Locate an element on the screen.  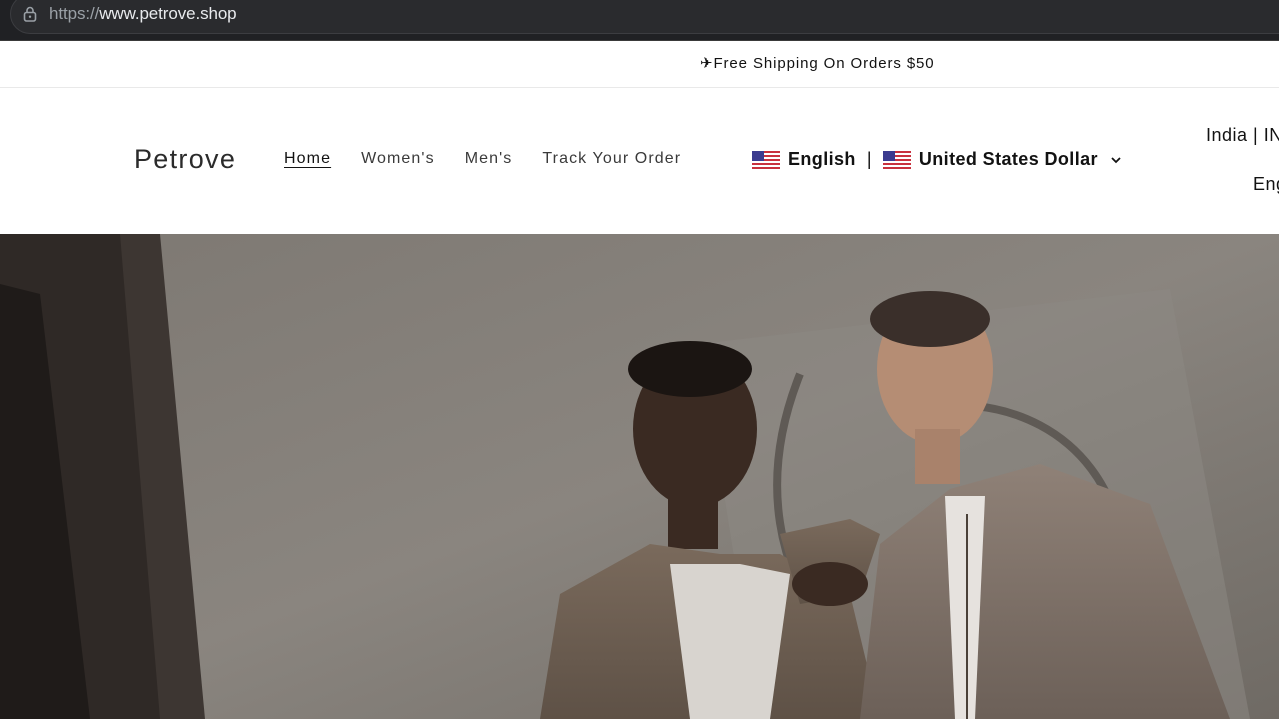
url-text: https://www.petrove.shop is located at coordinates (143, 14).